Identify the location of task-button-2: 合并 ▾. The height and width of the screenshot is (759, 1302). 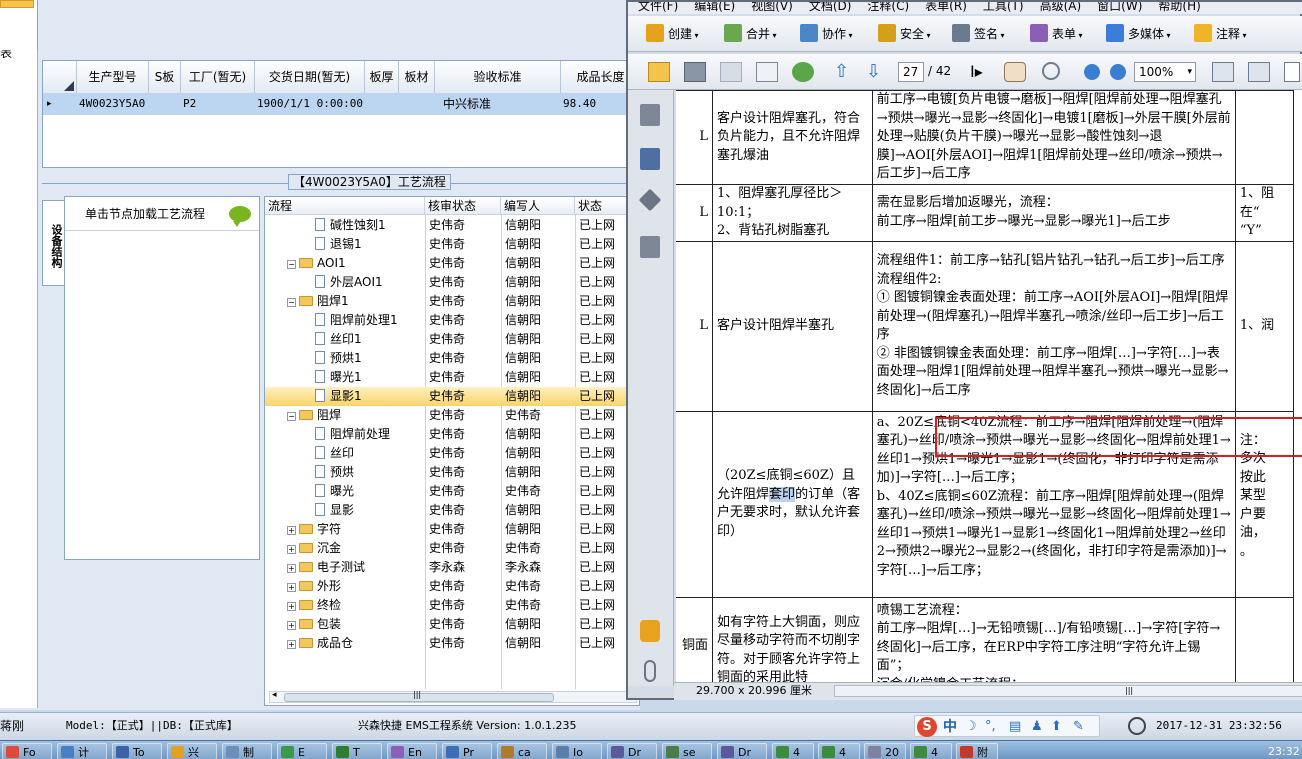
(750, 34).